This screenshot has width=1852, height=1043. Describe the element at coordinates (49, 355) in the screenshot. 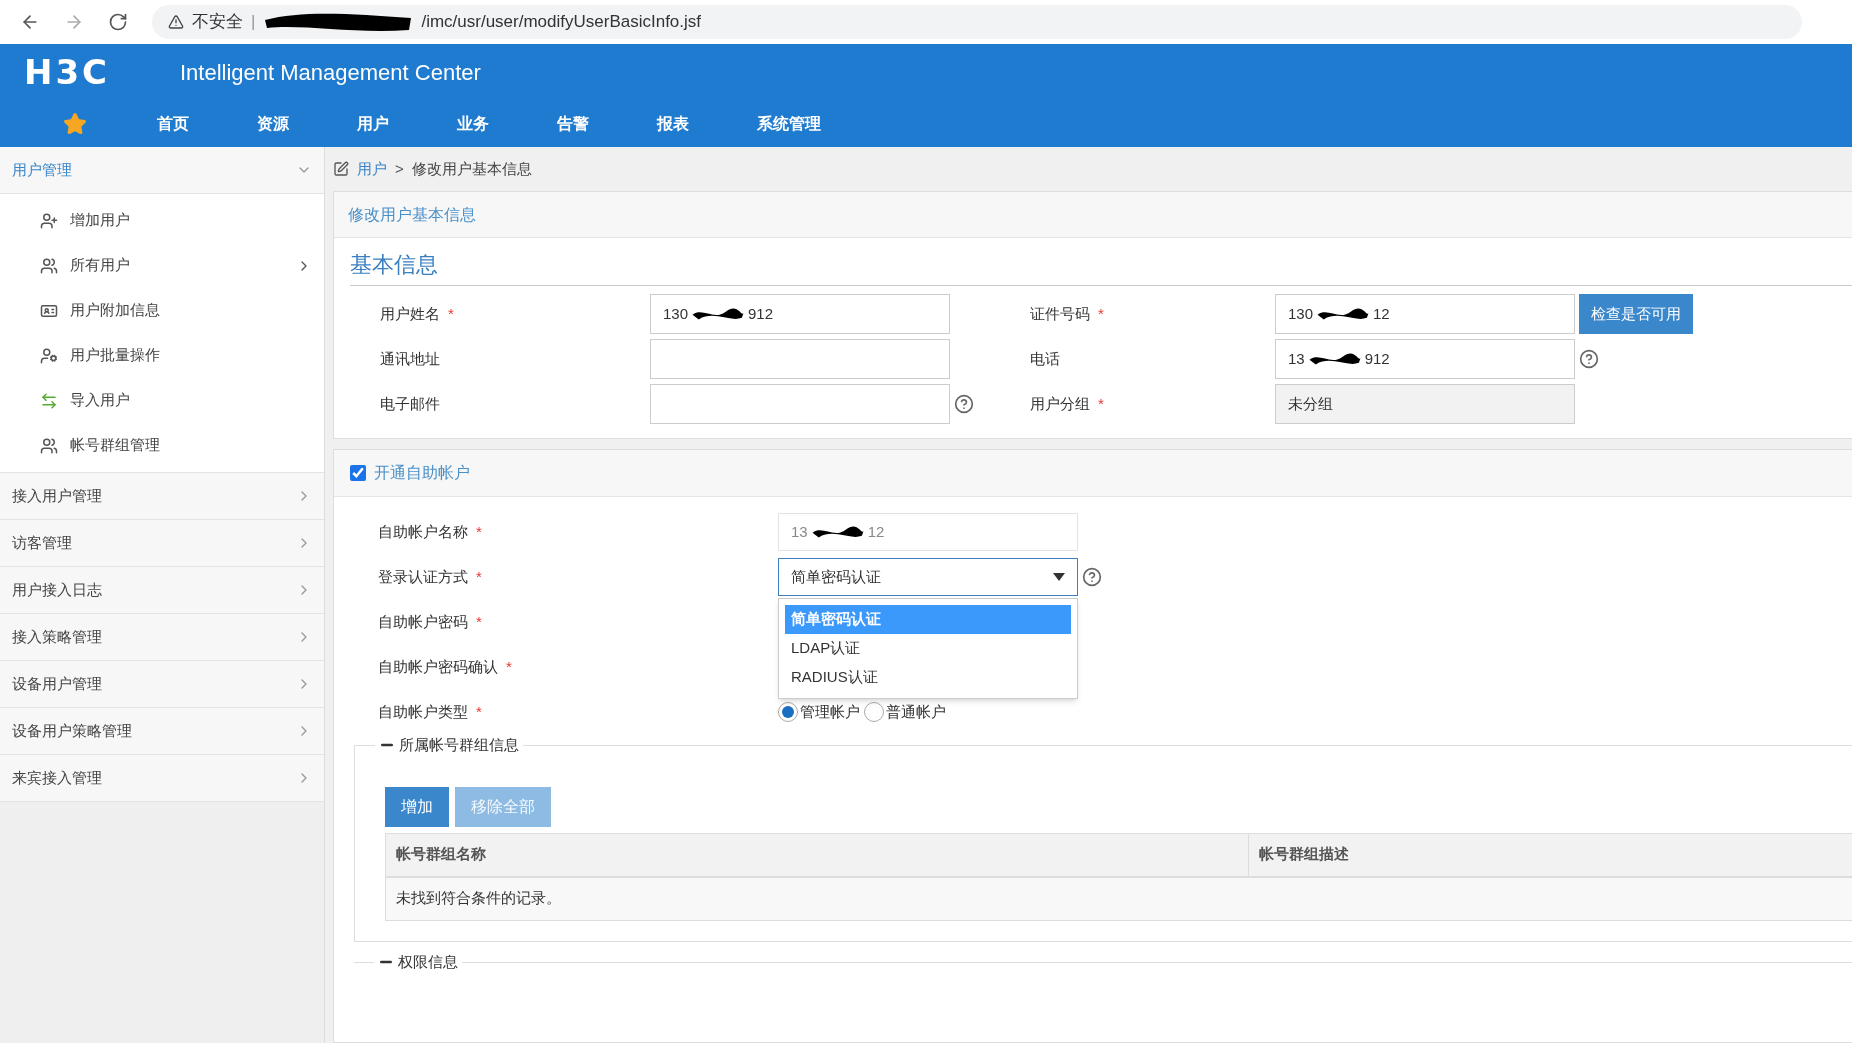

I see `user-gear-icon` at that location.